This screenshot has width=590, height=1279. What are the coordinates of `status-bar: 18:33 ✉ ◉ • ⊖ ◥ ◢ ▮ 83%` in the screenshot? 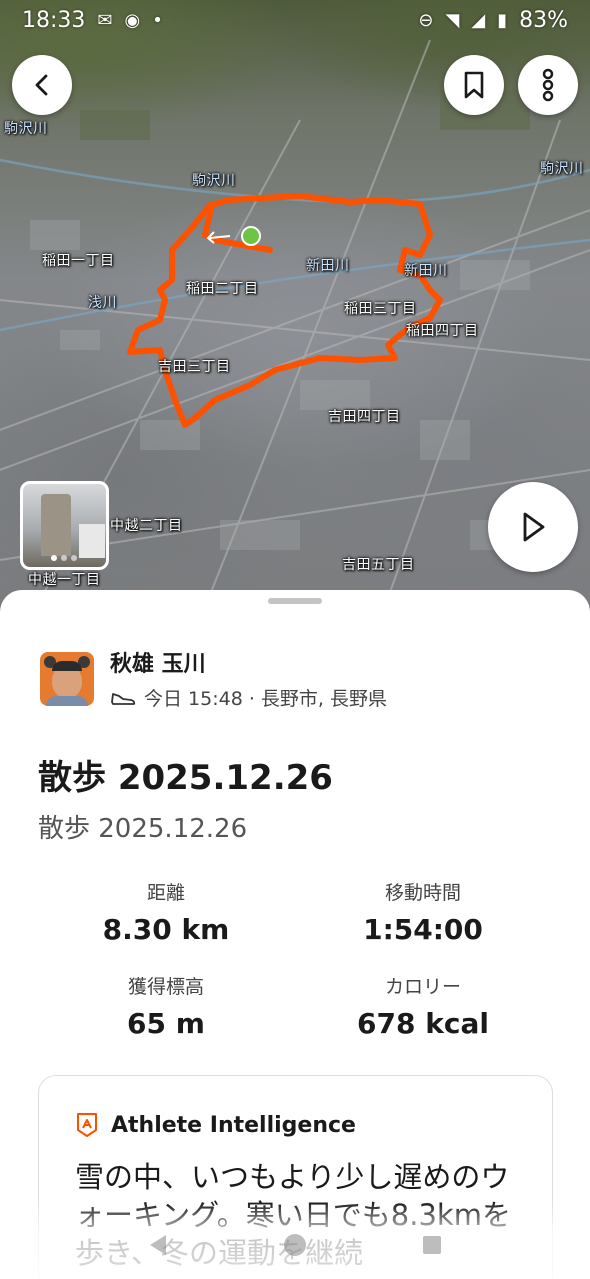 It's located at (295, 20).